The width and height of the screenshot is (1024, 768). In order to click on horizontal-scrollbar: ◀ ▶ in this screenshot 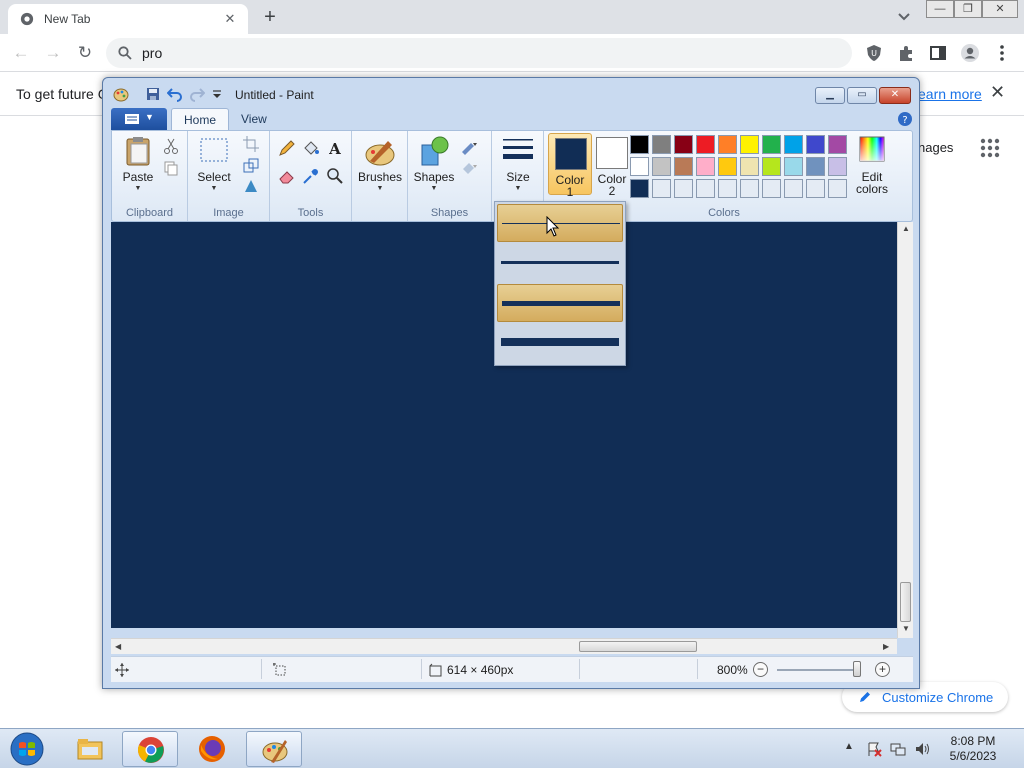, I will do `click(504, 646)`.